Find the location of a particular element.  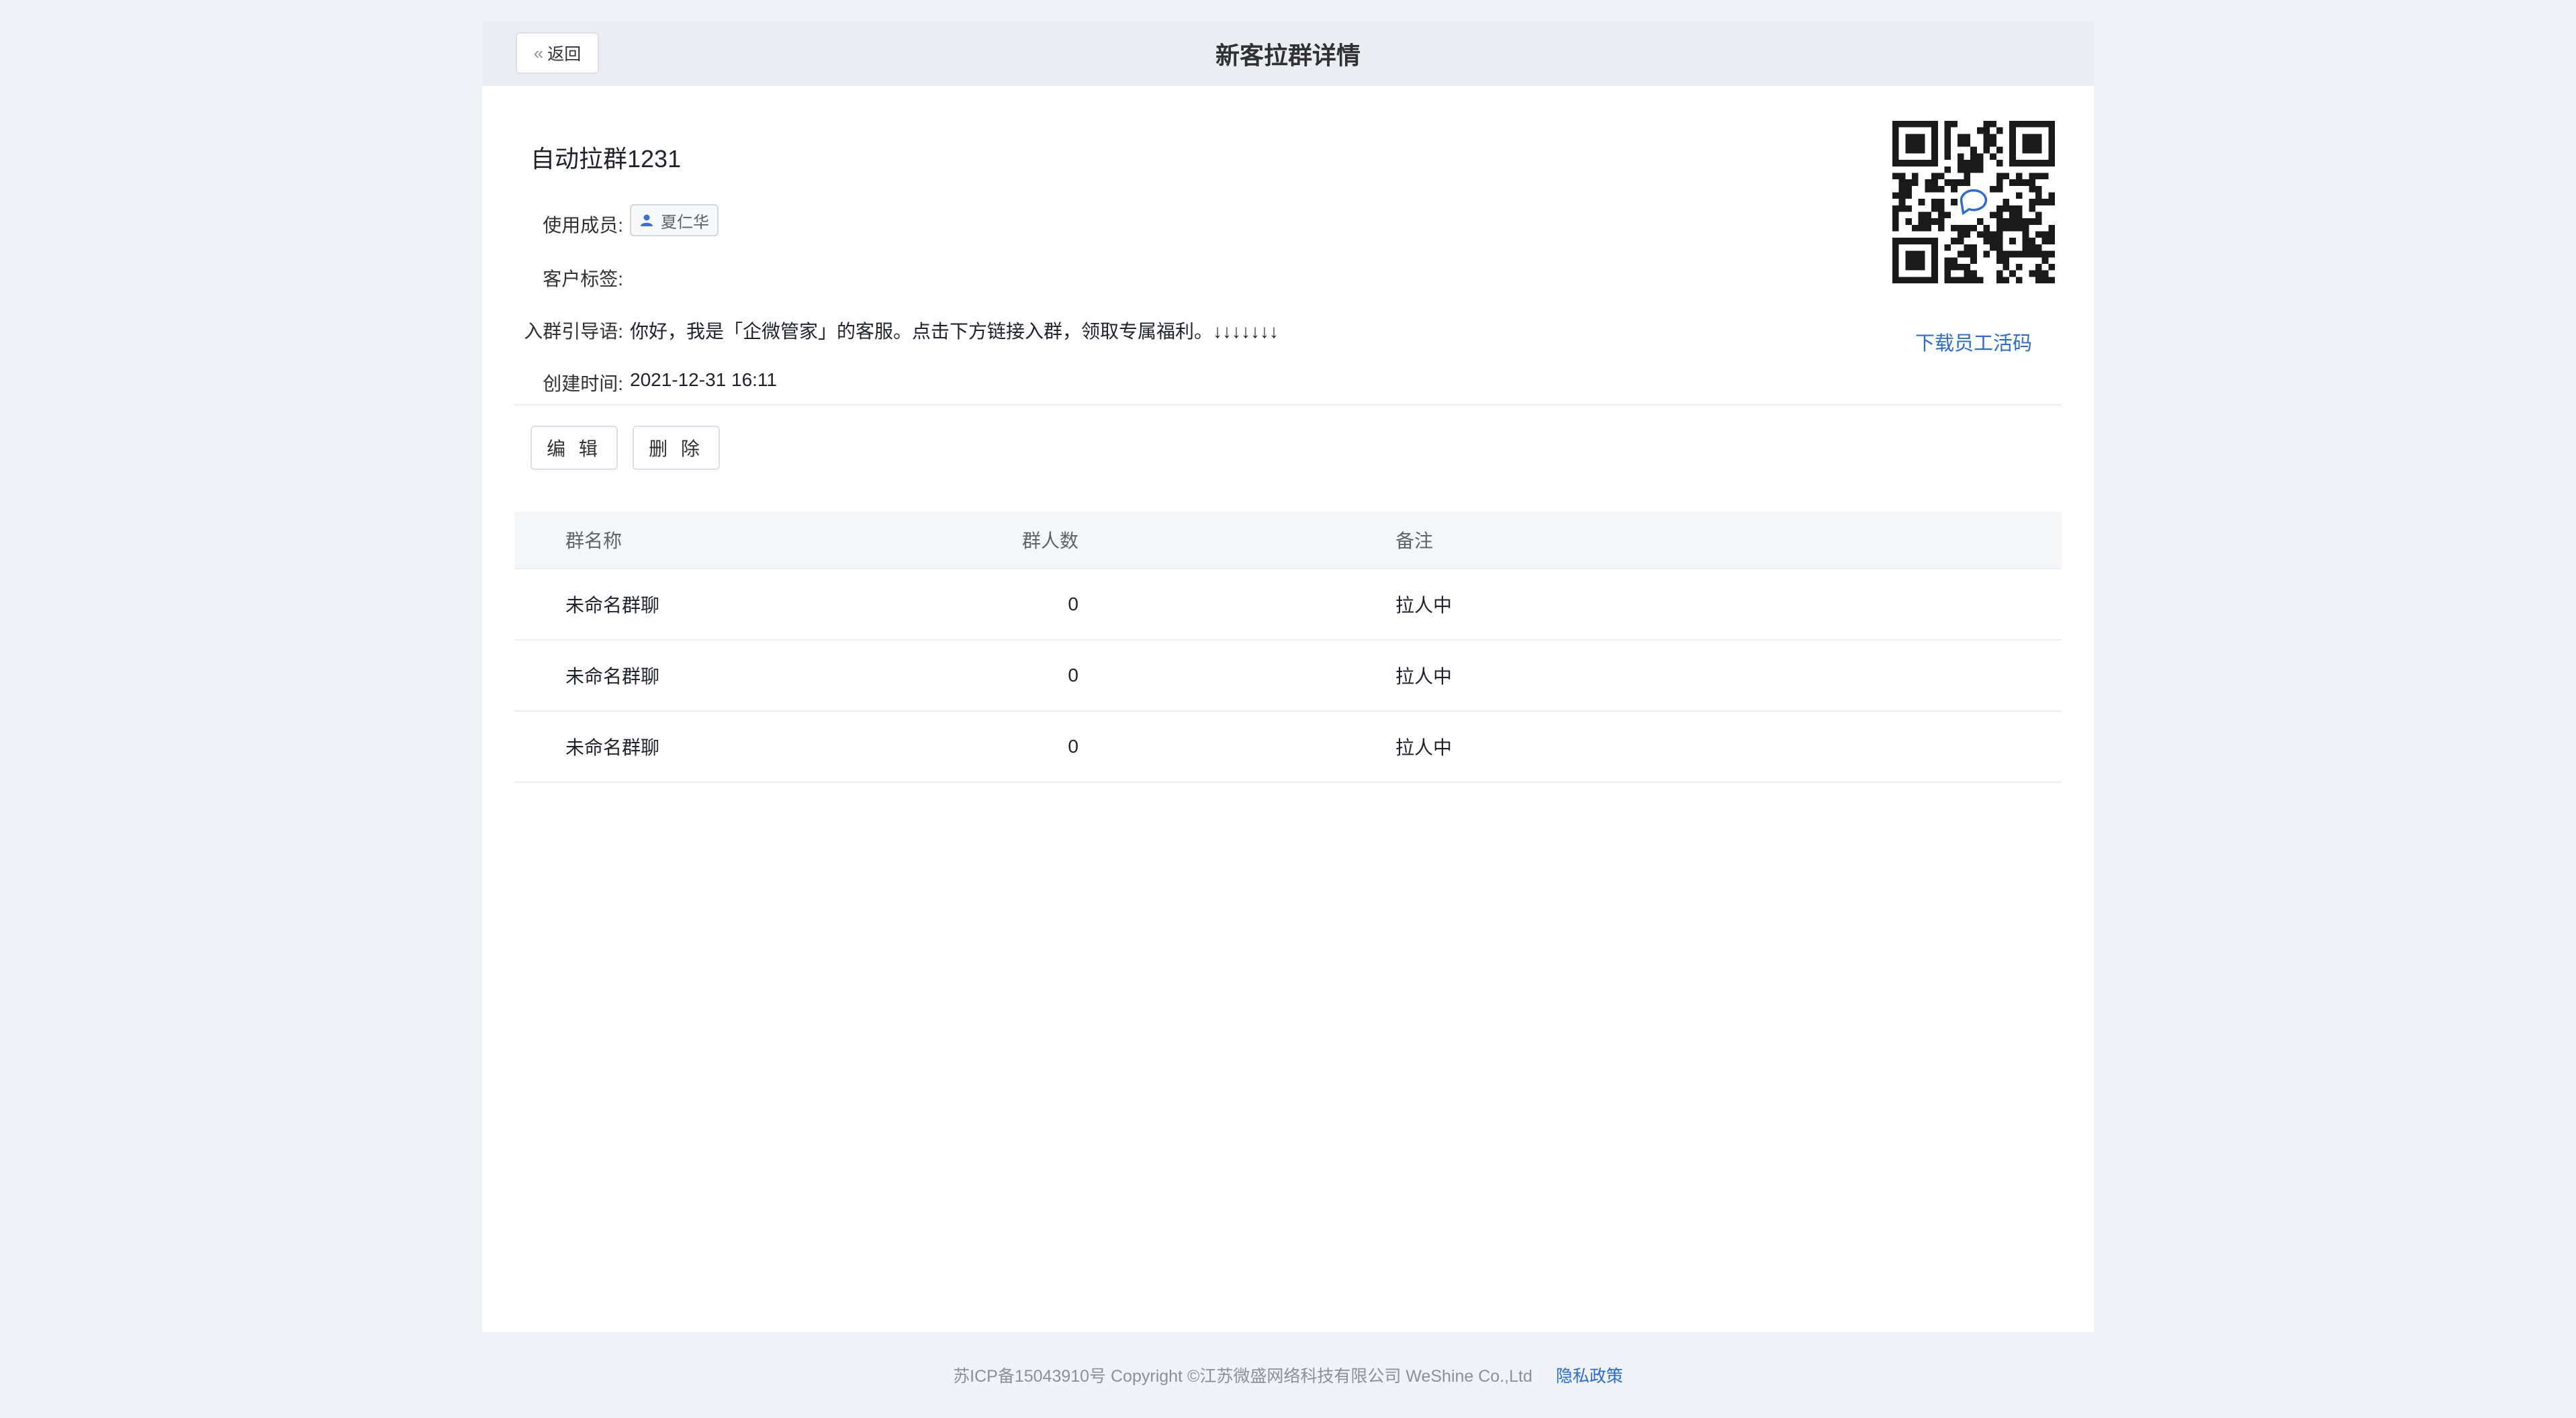

task-name: 自动拉群1231 is located at coordinates (606, 159).